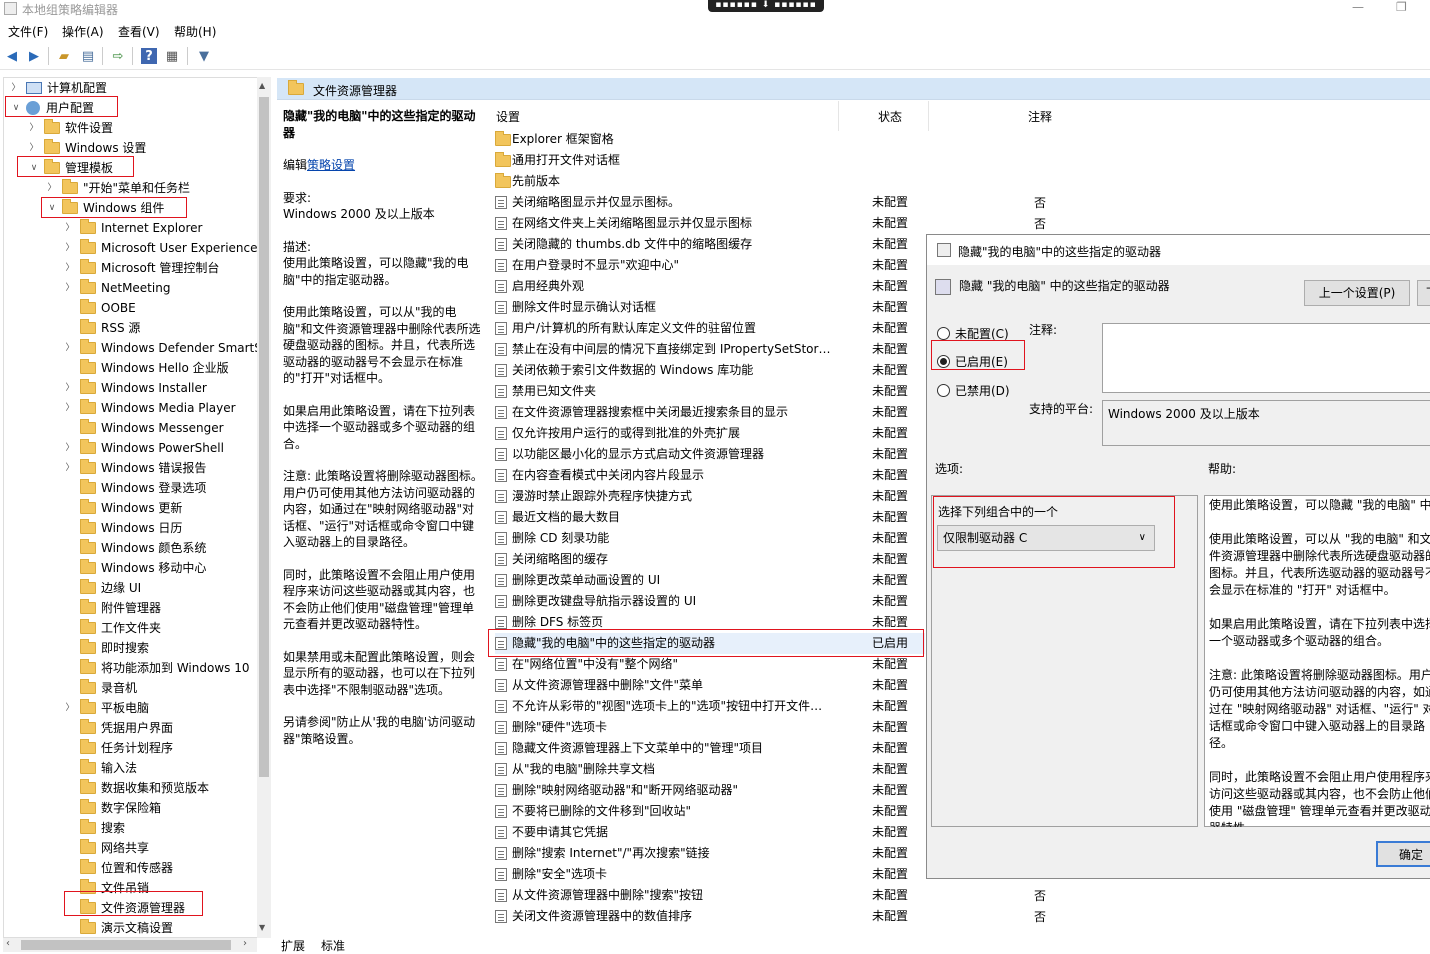  Describe the element at coordinates (100, 308) in the screenshot. I see `tree-item: OOBE` at that location.